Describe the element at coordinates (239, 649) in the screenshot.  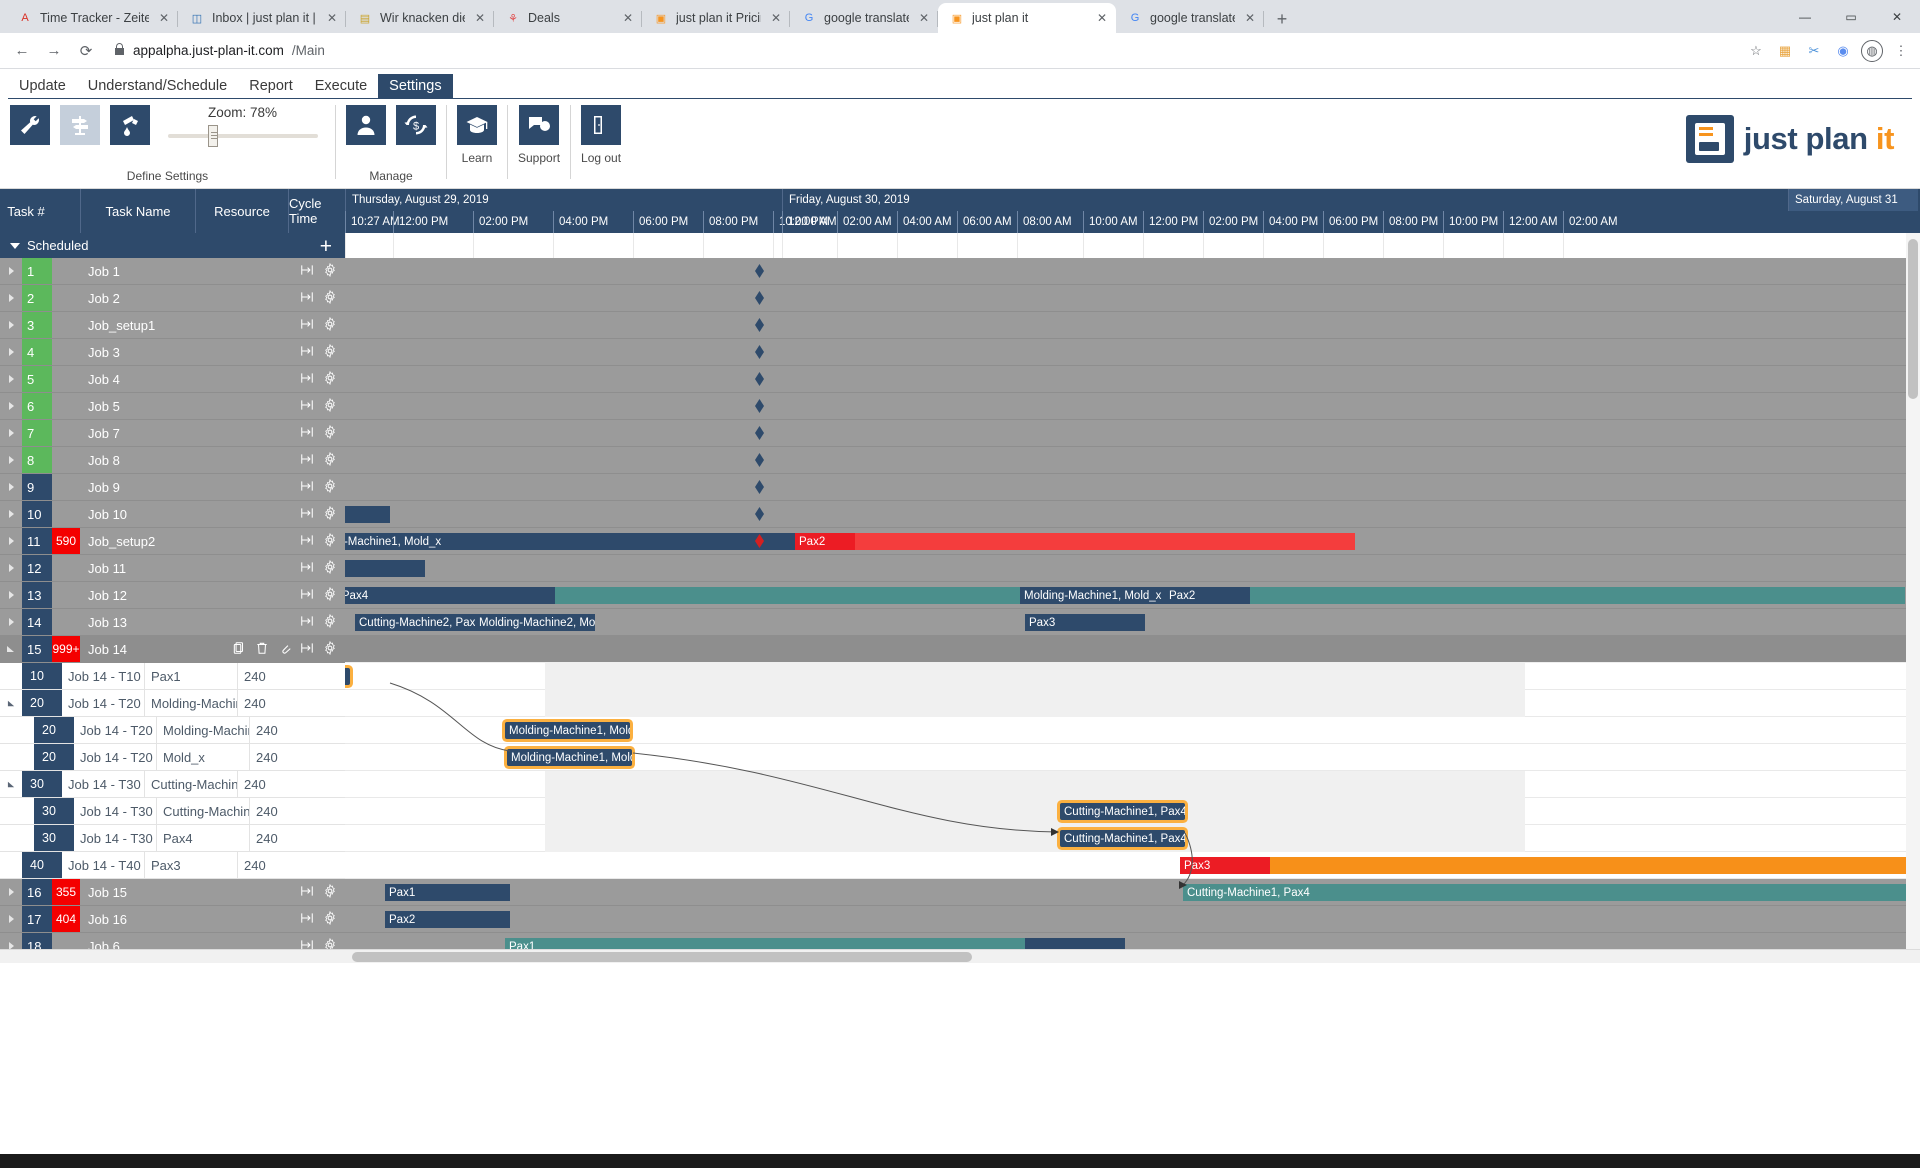
I see `copy-icon` at that location.